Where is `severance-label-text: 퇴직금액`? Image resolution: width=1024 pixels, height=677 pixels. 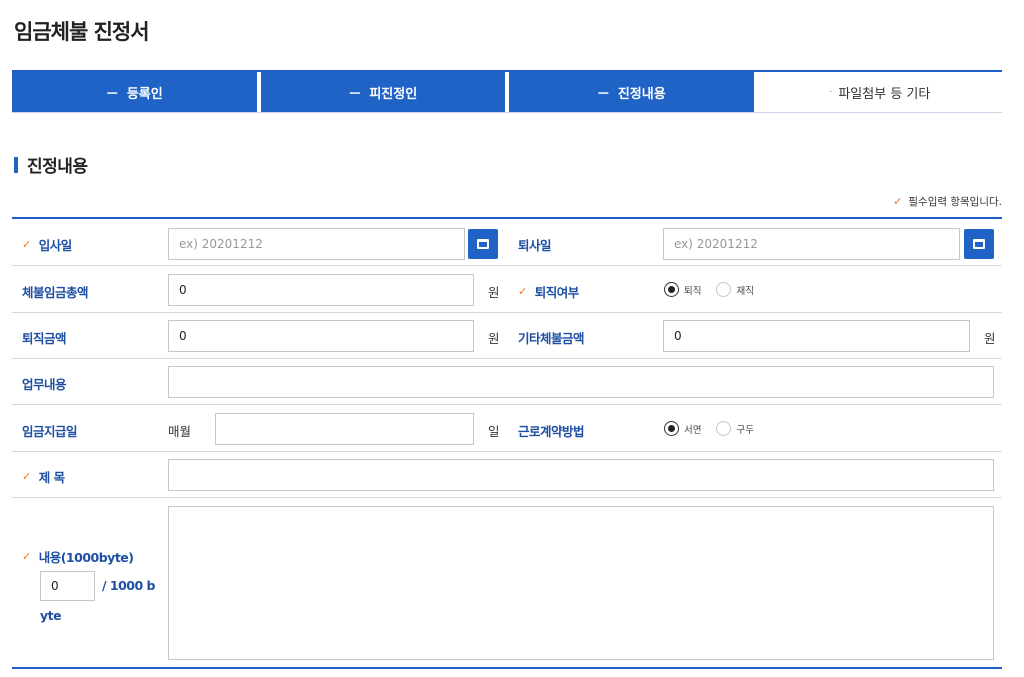
severance-label-text: 퇴직금액 is located at coordinates (44, 338).